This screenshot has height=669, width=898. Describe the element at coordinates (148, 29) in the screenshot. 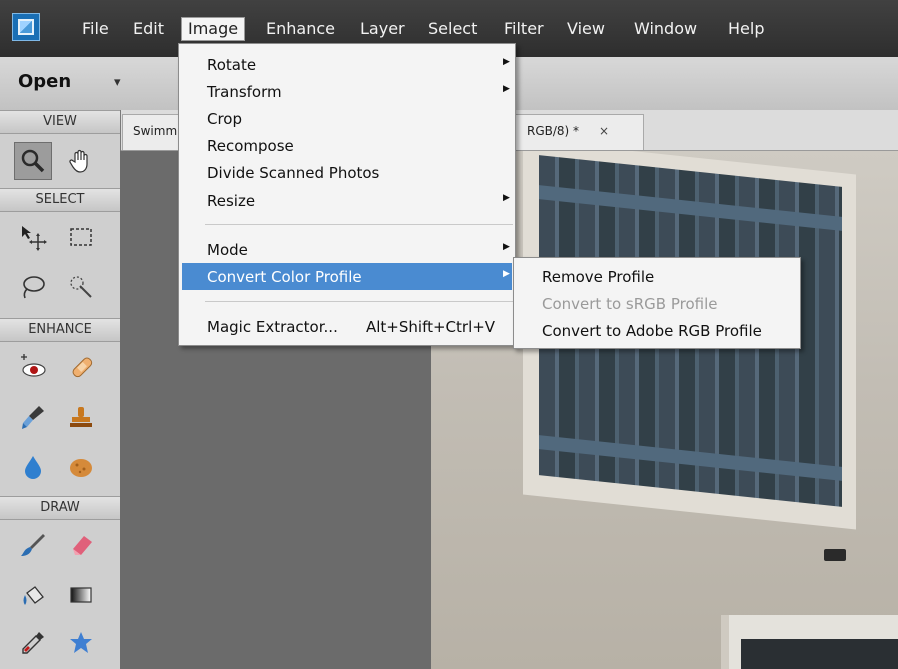

I see `menu-edit: Edit` at that location.